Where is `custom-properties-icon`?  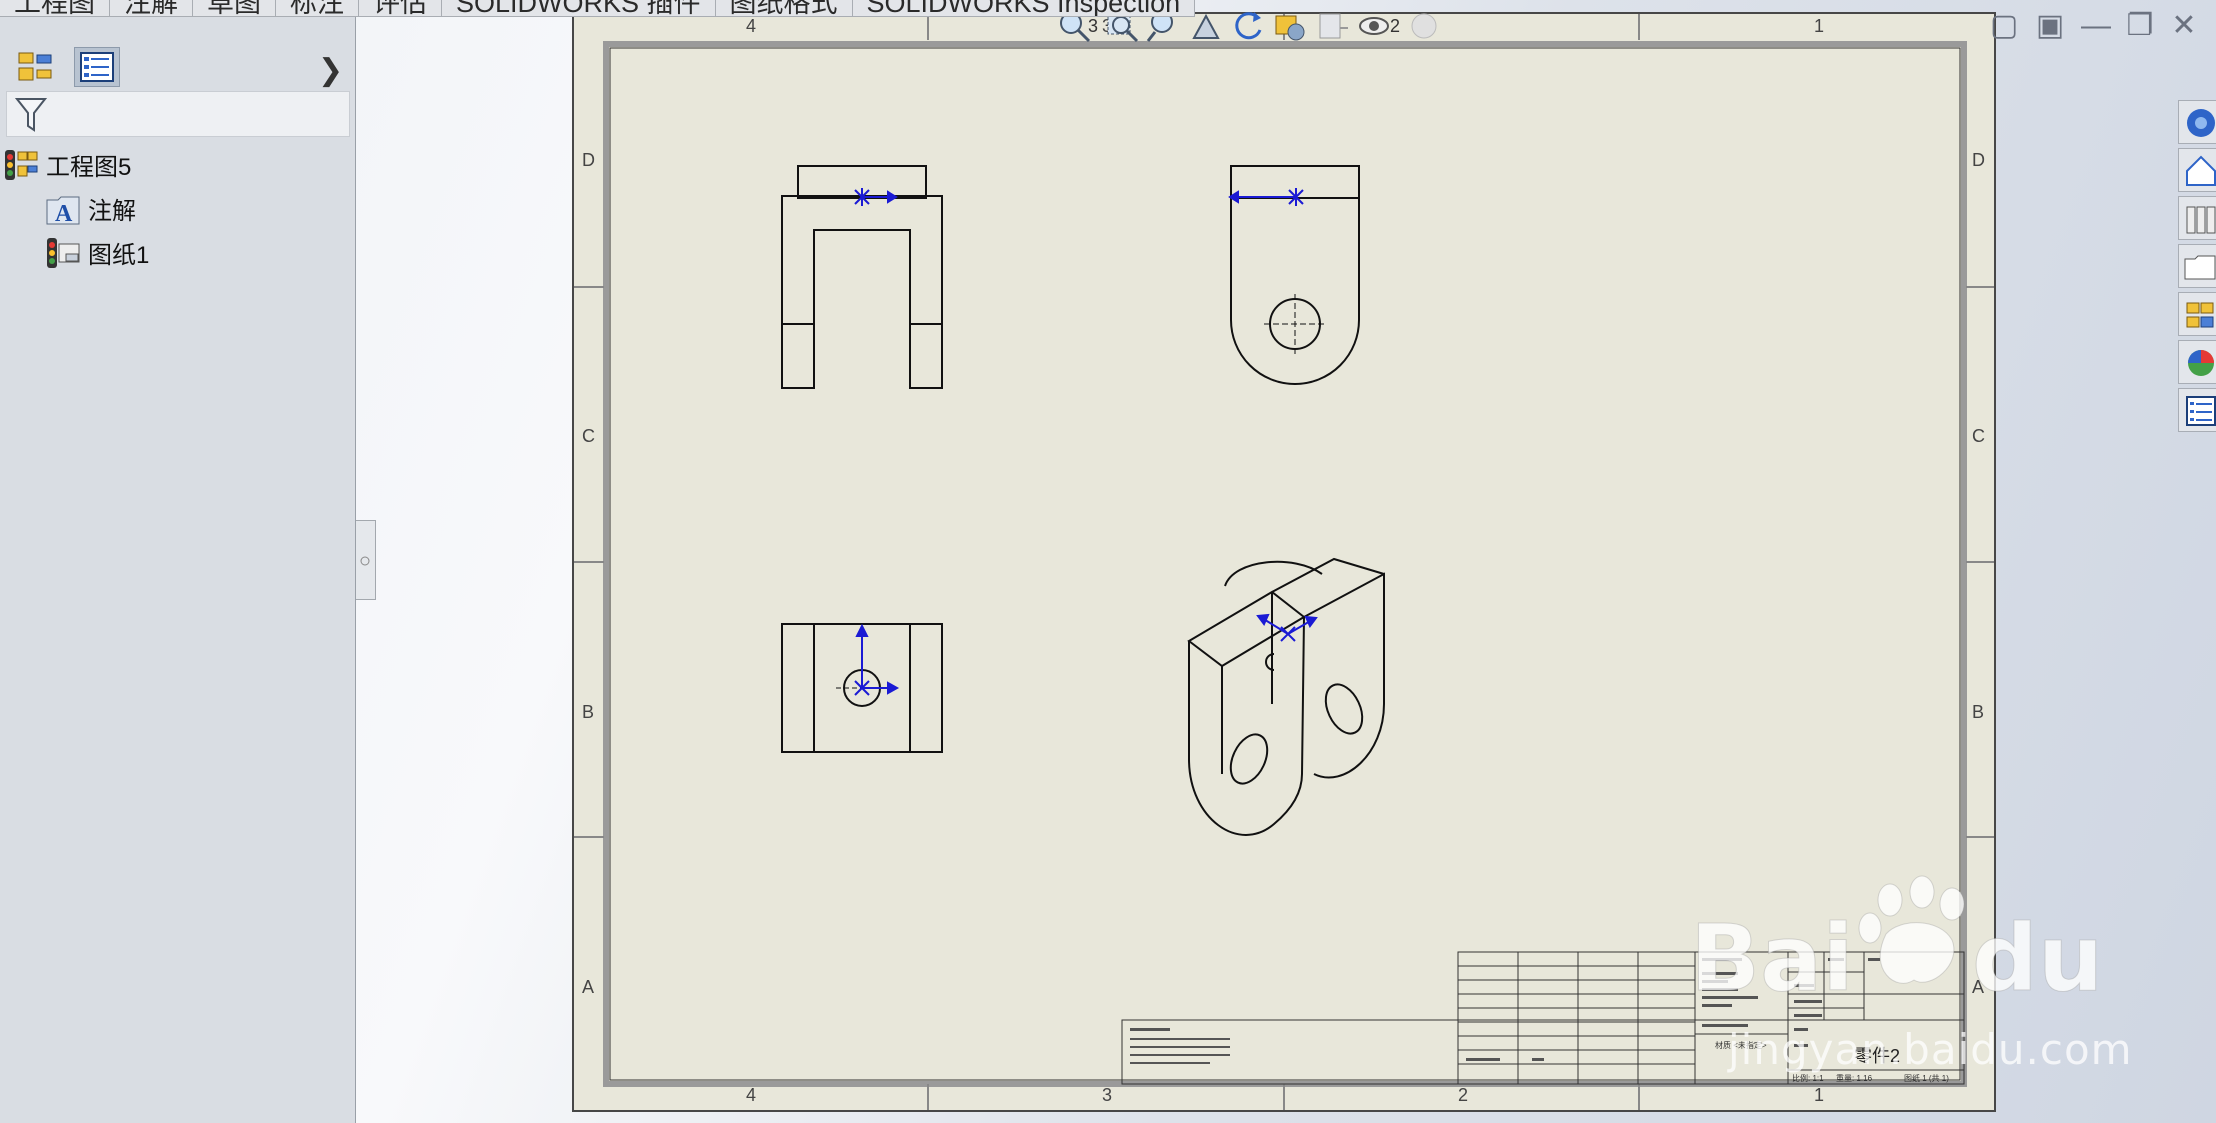
custom-properties-icon is located at coordinates (2197, 410).